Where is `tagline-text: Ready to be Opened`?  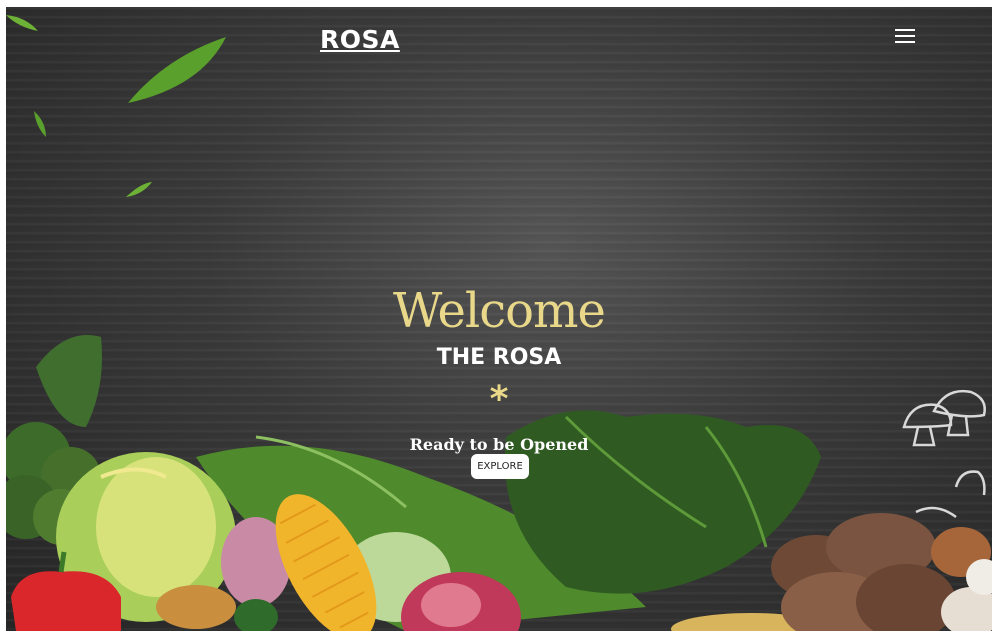 tagline-text: Ready to be Opened is located at coordinates (499, 444).